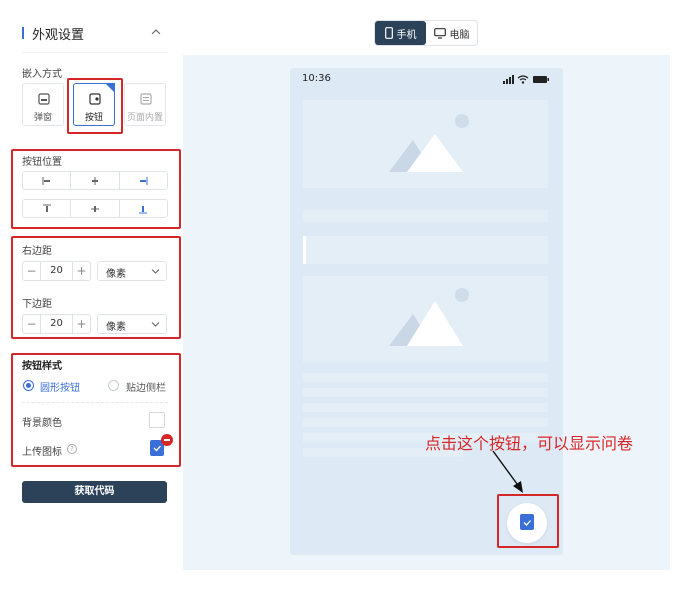  I want to click on right-margin-input: 20, so click(56, 271).